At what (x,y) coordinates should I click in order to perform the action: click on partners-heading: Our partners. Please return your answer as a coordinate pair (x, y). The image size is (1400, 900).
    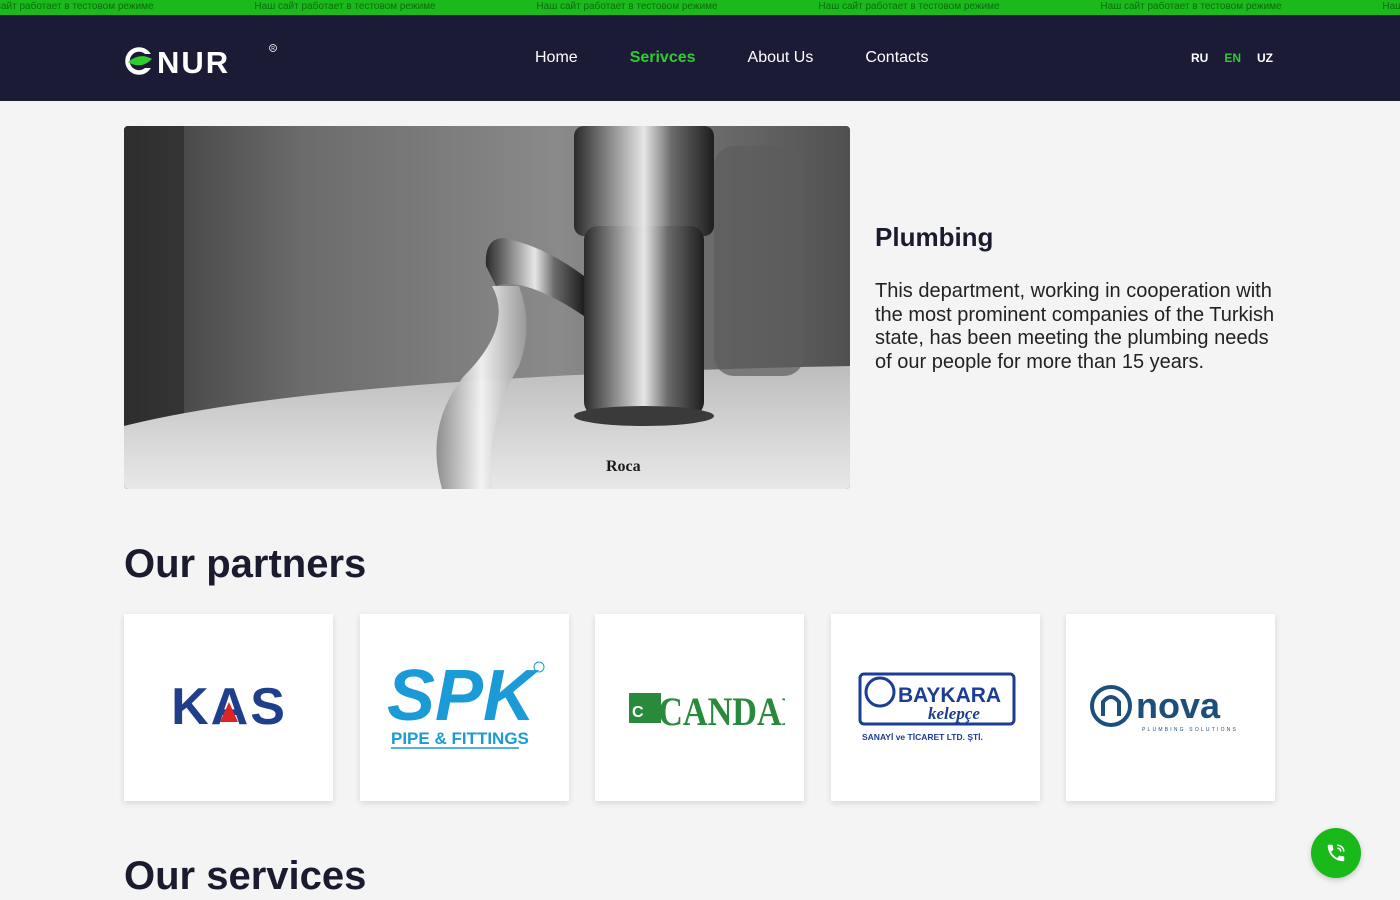
    Looking at the image, I should click on (245, 564).